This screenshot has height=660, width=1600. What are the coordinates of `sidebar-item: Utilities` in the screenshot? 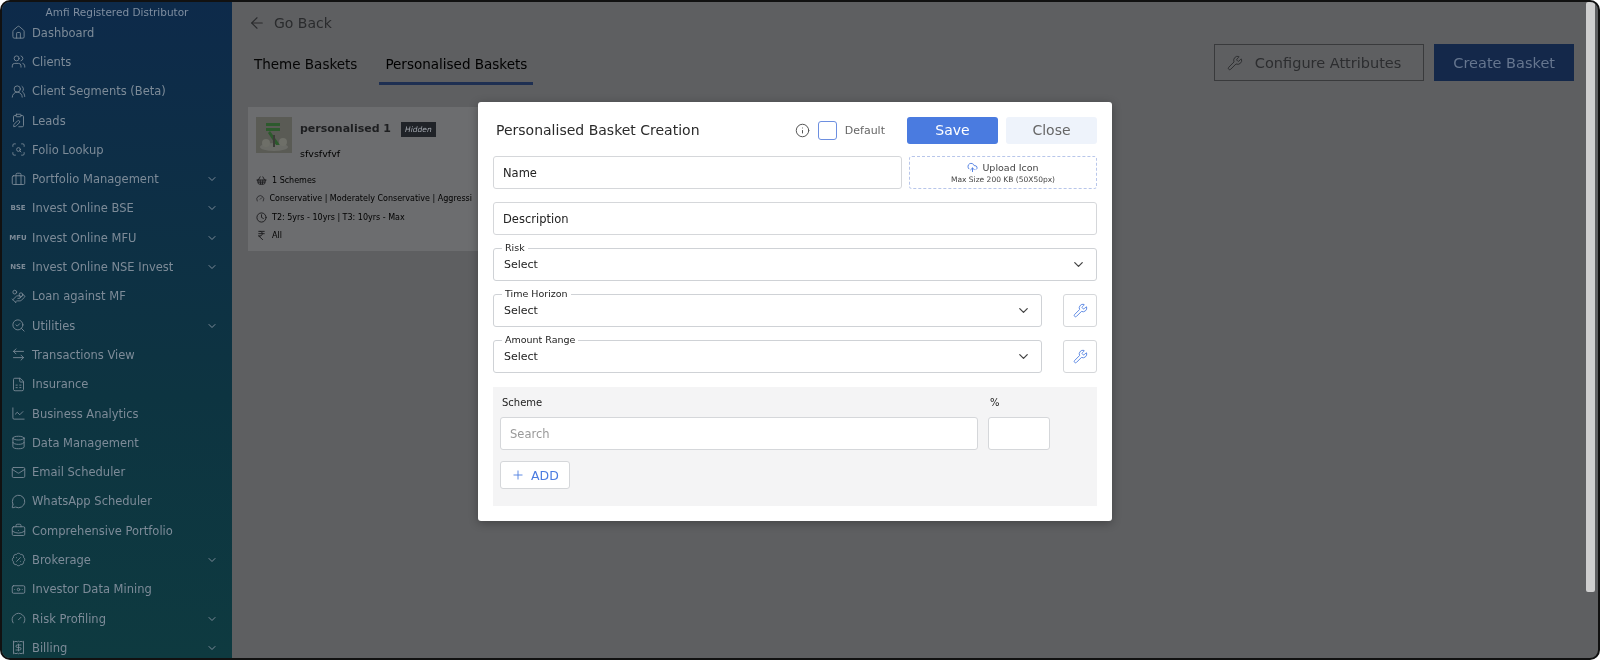 It's located at (117, 325).